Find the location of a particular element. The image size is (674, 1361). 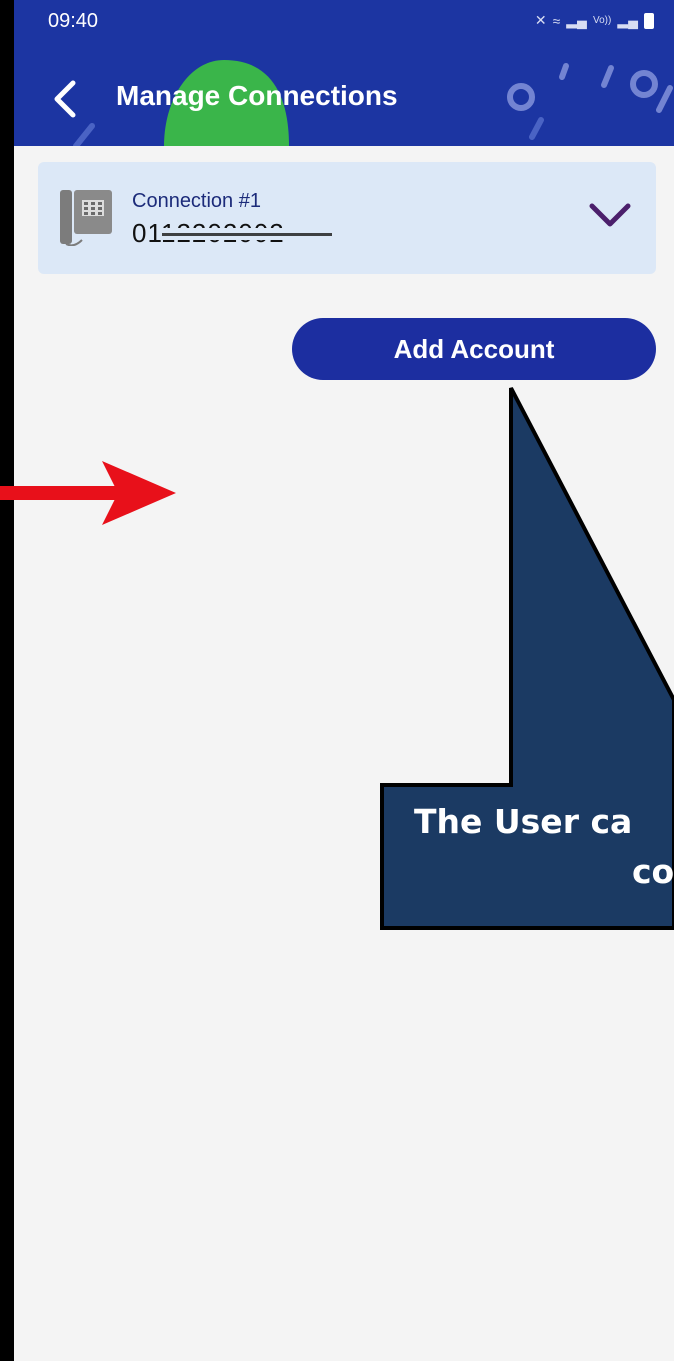

volte-icon: Vo)) is located at coordinates (602, 20).